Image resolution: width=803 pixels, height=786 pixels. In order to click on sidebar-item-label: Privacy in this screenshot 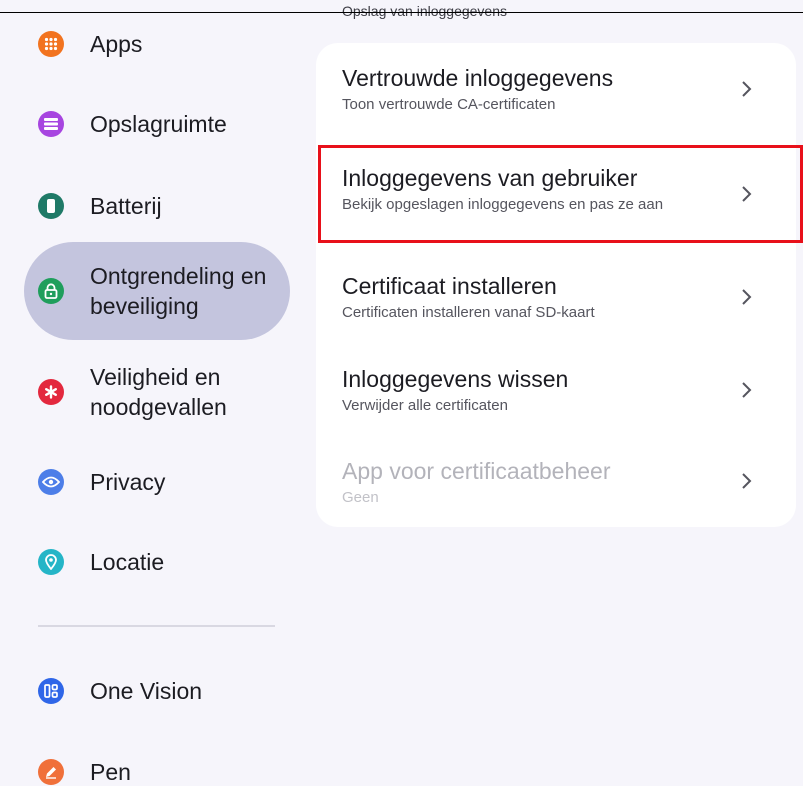, I will do `click(128, 482)`.